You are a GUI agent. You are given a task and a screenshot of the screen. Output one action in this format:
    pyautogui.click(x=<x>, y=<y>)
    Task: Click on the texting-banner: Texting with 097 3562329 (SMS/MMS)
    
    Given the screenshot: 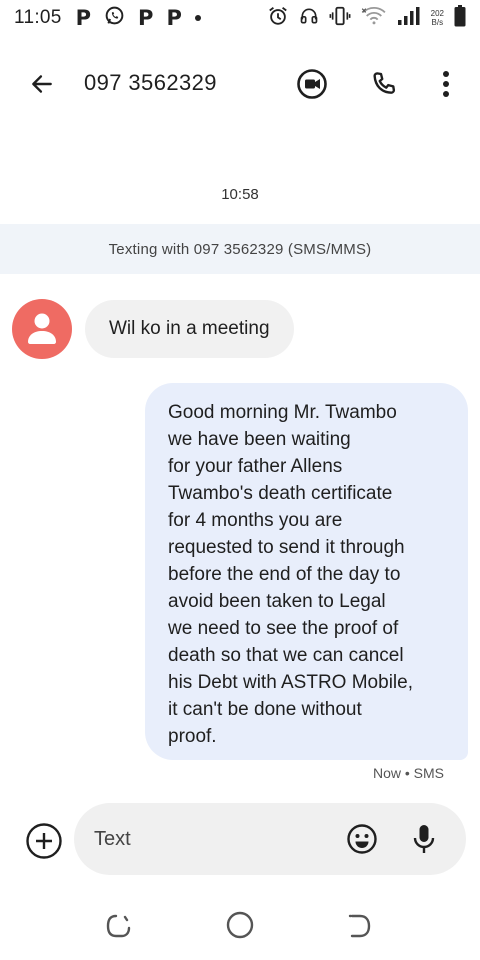 What is the action you would take?
    pyautogui.click(x=240, y=249)
    